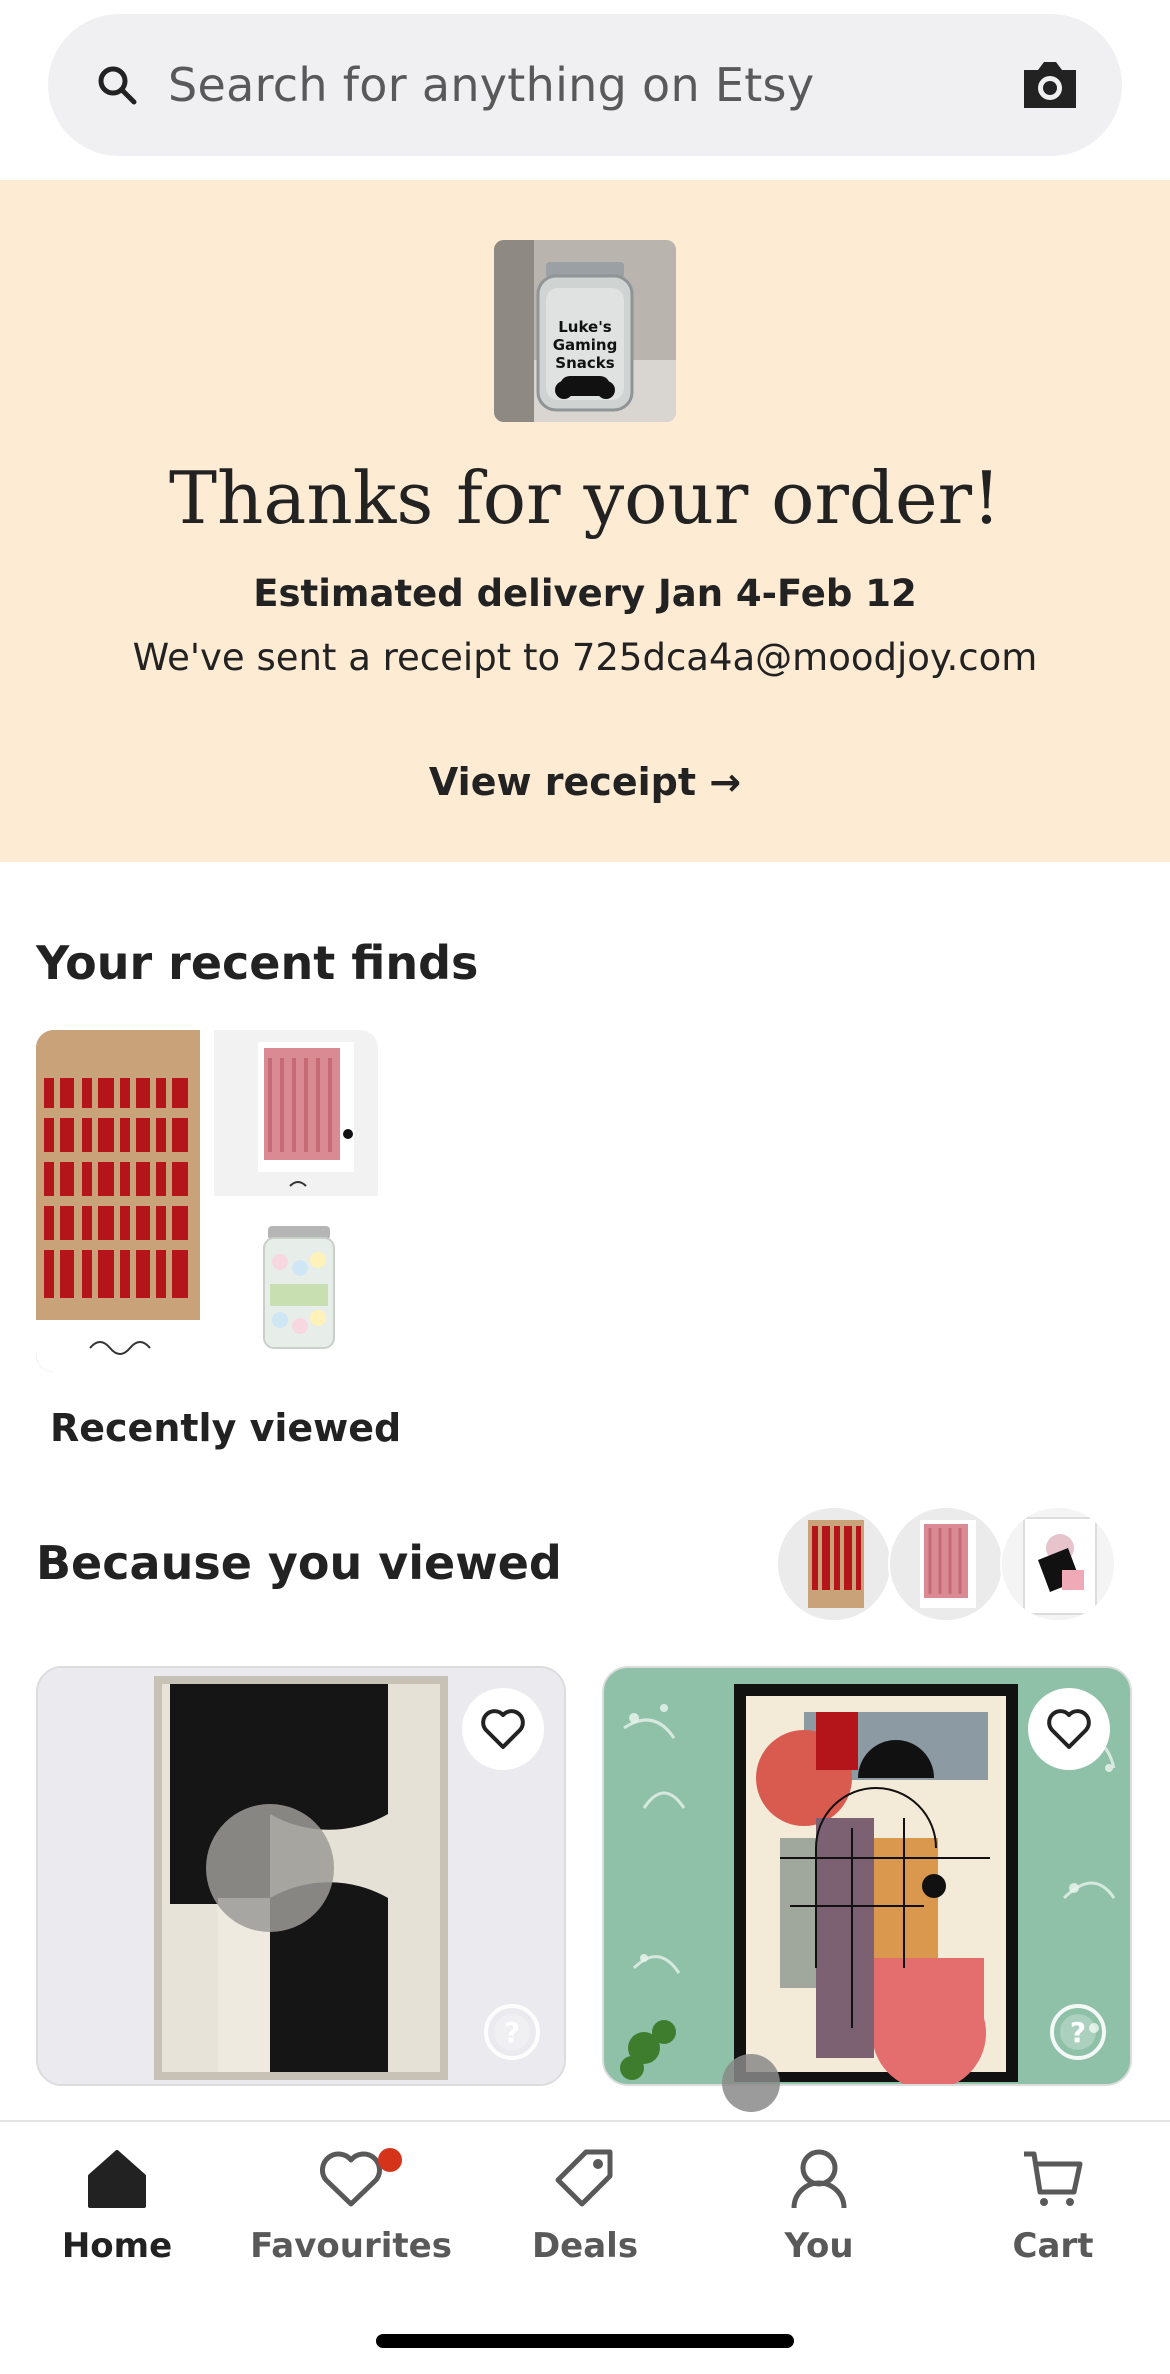  Describe the element at coordinates (1050, 84) in the screenshot. I see `camera-icon` at that location.